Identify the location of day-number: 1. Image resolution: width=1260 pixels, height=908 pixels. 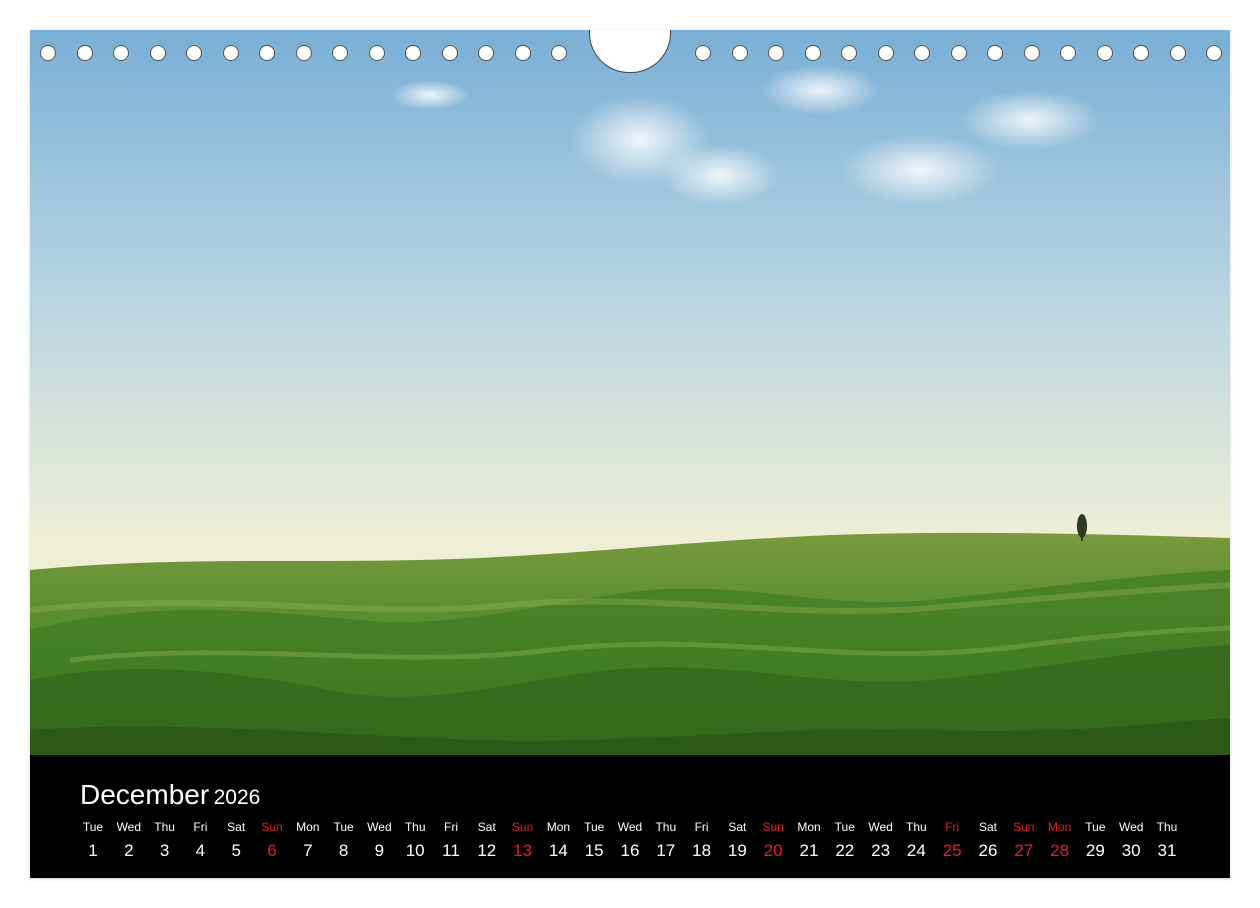
(93, 850).